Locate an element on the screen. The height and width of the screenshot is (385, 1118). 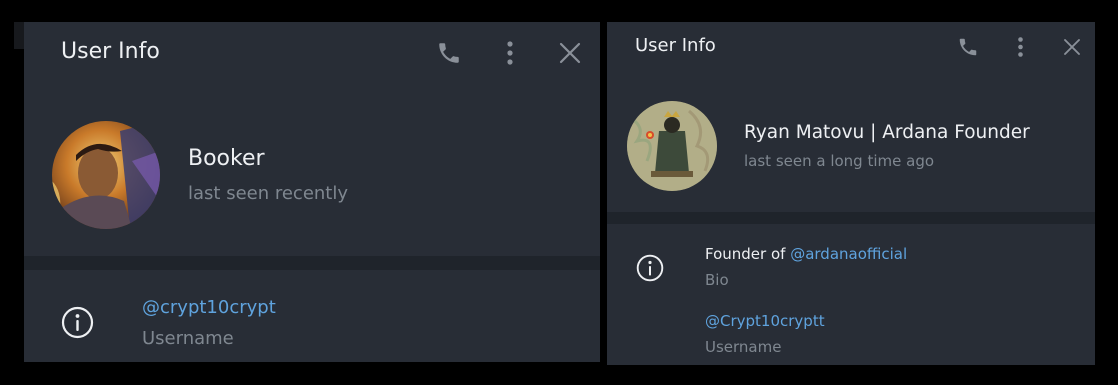
username-link: @crypt10crypt is located at coordinates (209, 307).